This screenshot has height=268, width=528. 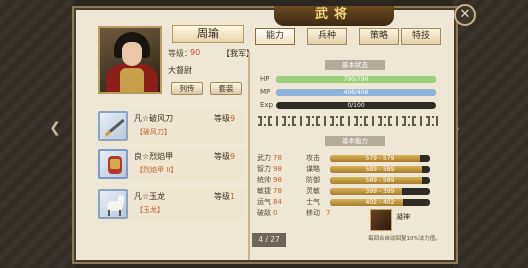 What do you see at coordinates (355, 141) in the screenshot?
I see `section-basic-ability: 基本能力` at bounding box center [355, 141].